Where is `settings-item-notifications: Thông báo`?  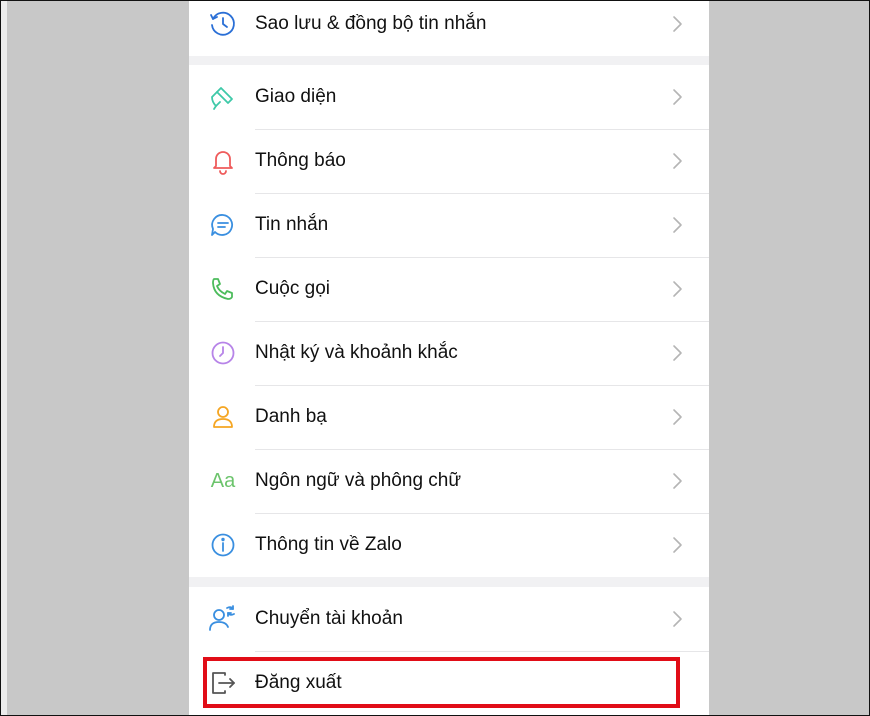 settings-item-notifications: Thông báo is located at coordinates (449, 161).